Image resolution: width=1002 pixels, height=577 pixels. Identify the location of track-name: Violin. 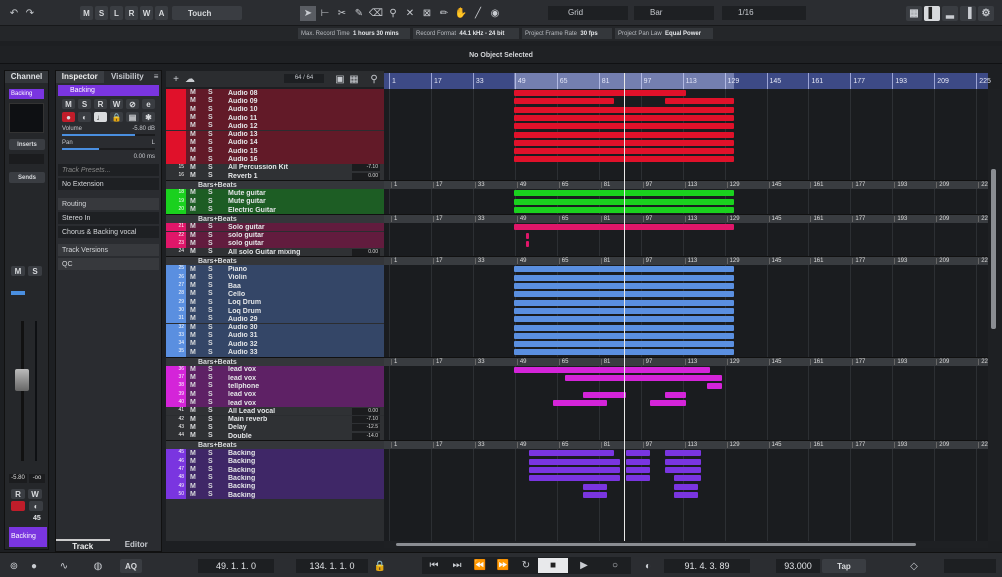
(303, 277).